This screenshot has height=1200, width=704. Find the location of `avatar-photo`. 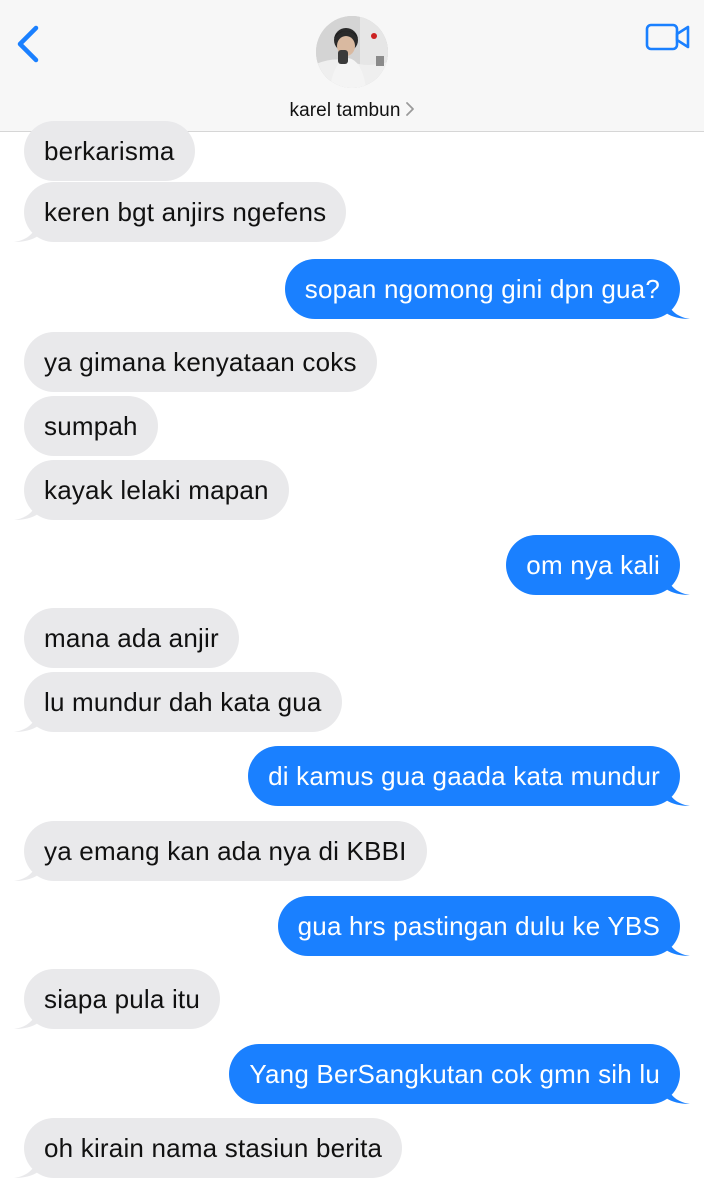

avatar-photo is located at coordinates (352, 52).